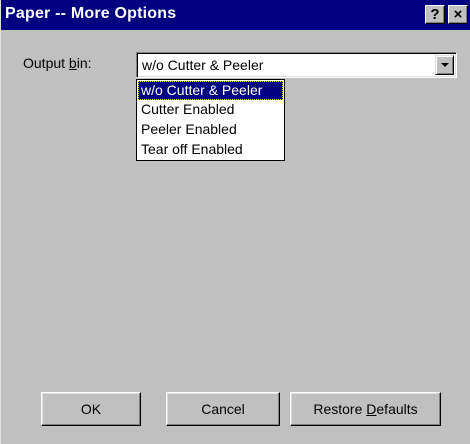 This screenshot has height=444, width=470. What do you see at coordinates (46, 63) in the screenshot?
I see `output-bin-label-prefix: Output` at bounding box center [46, 63].